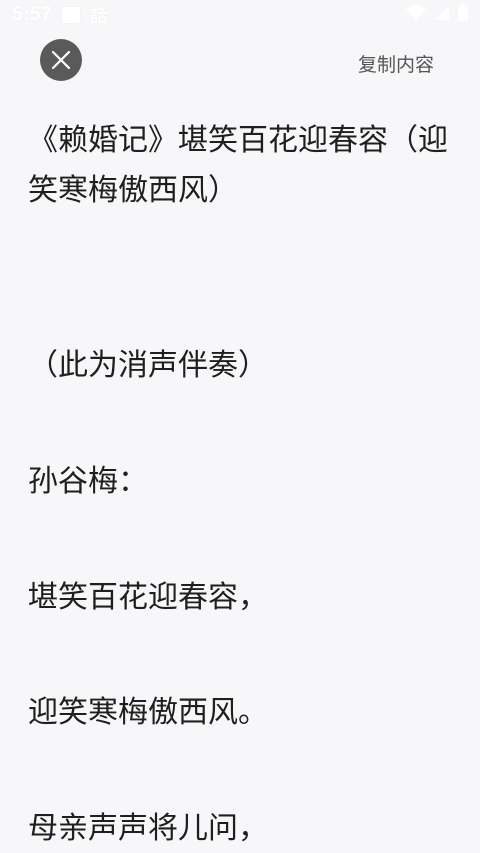  Describe the element at coordinates (416, 15) in the screenshot. I see `wifi-icon` at that location.